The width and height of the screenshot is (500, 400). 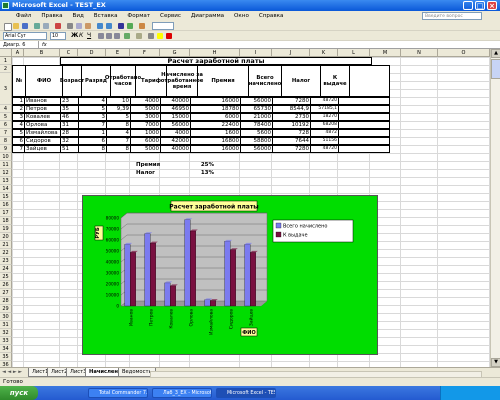 I want to click on minimize-button: _, so click(x=468, y=5).